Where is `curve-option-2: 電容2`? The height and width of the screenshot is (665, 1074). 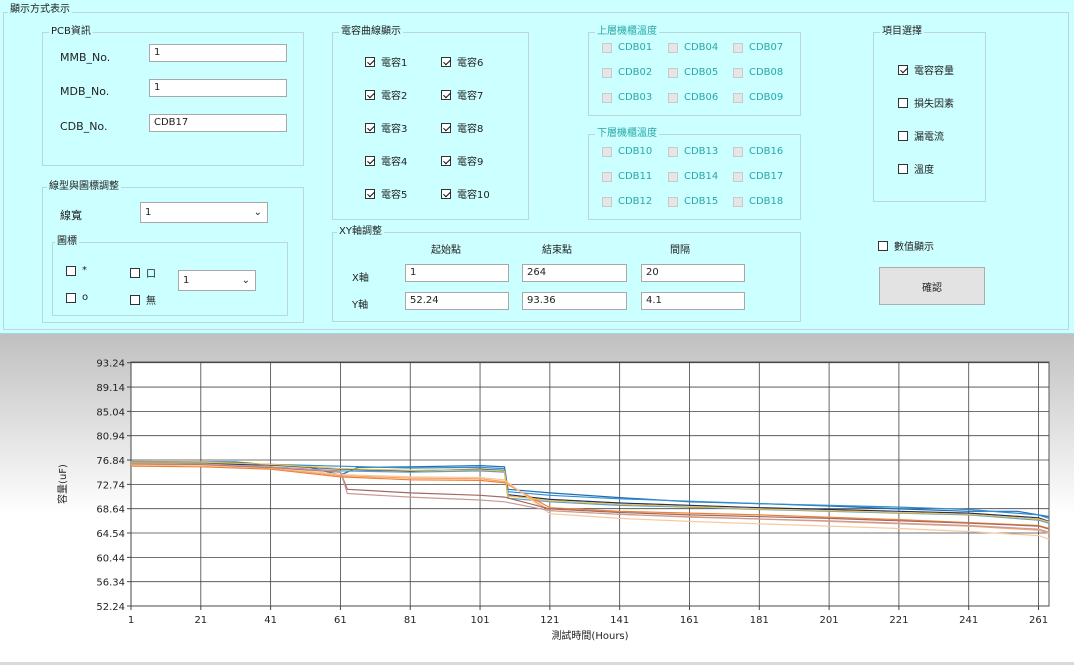
curve-option-2: 電容2 is located at coordinates (386, 94).